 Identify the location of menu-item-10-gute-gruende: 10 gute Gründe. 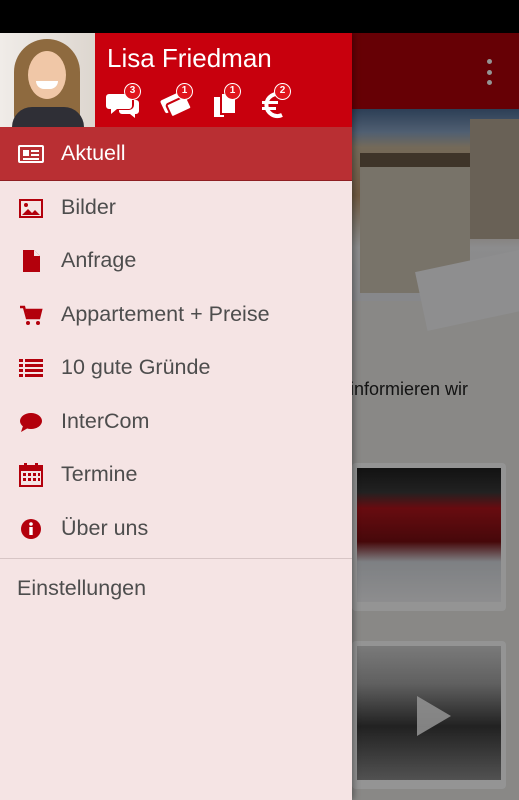
(176, 368).